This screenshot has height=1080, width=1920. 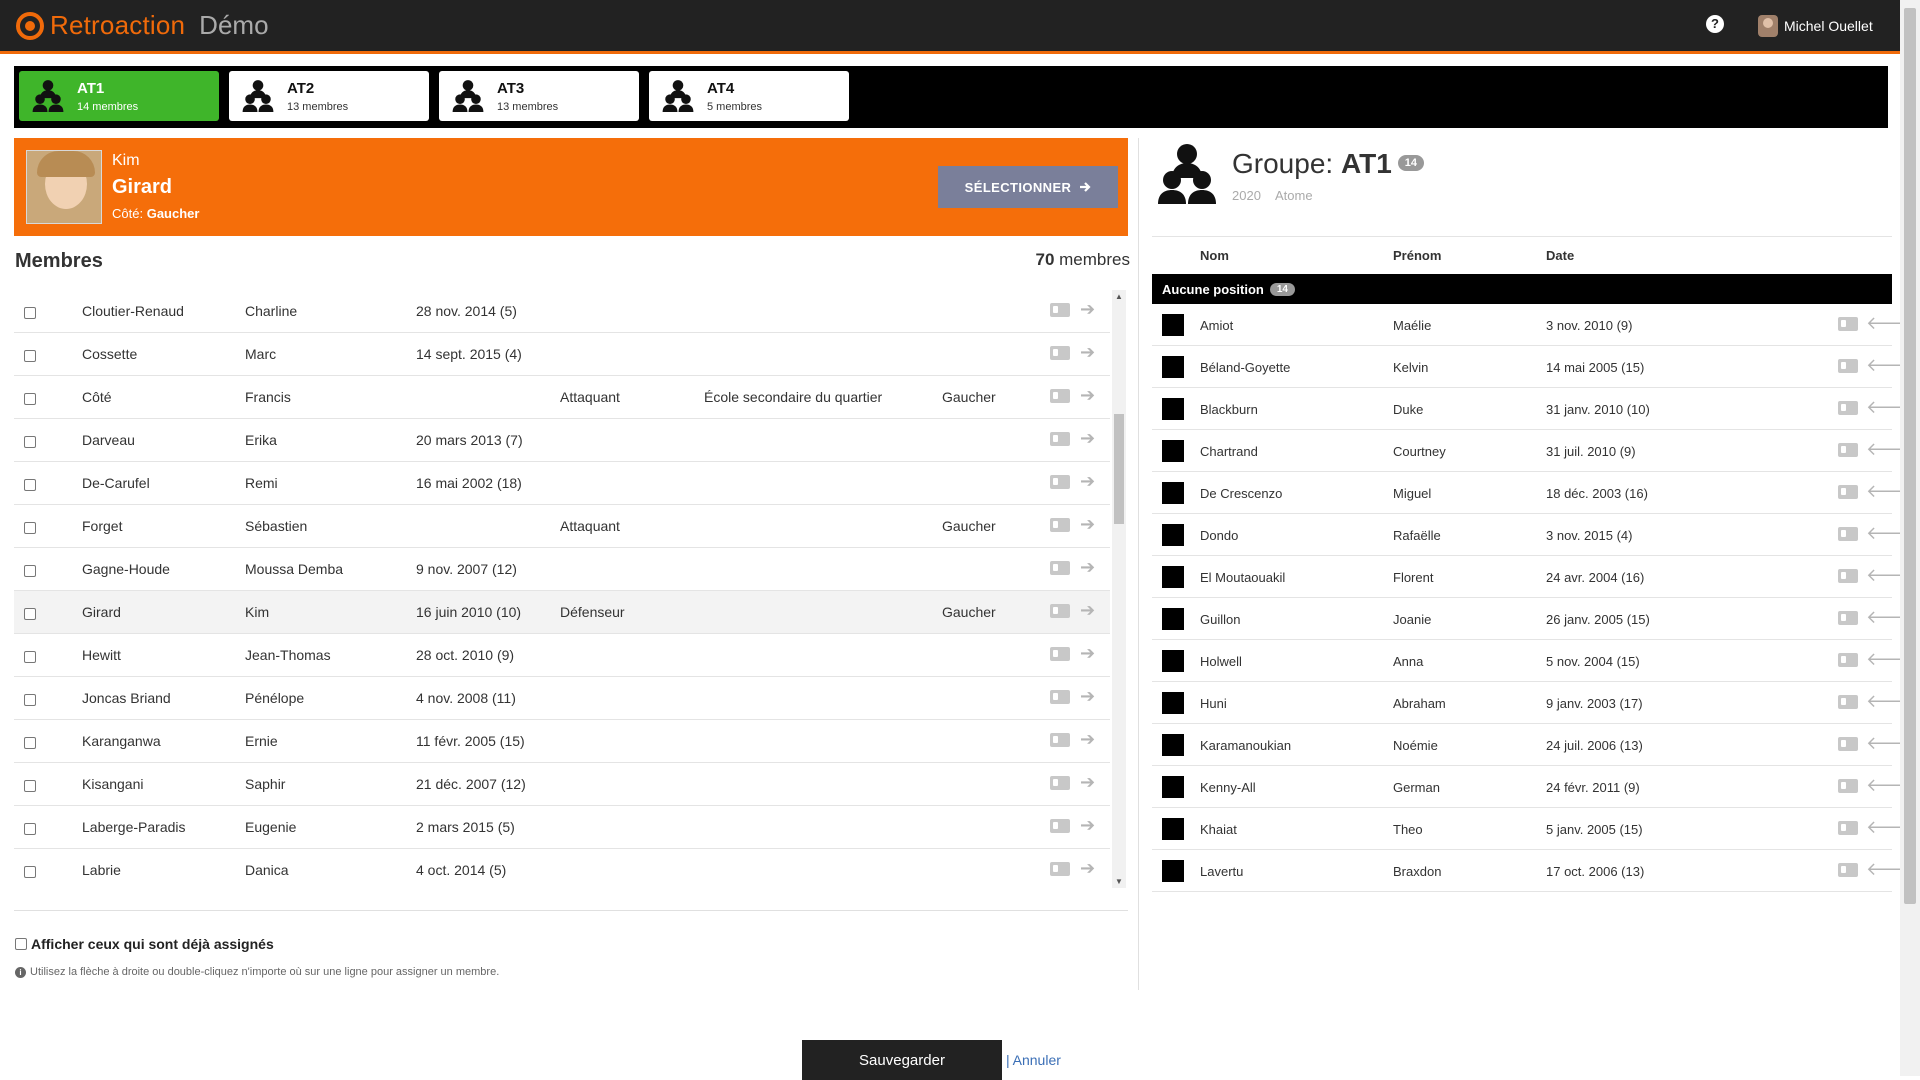 I want to click on table-row: Joncas Briand Pénélope 4 nov. 2008 (11) ➔, so click(x=562, y=698).